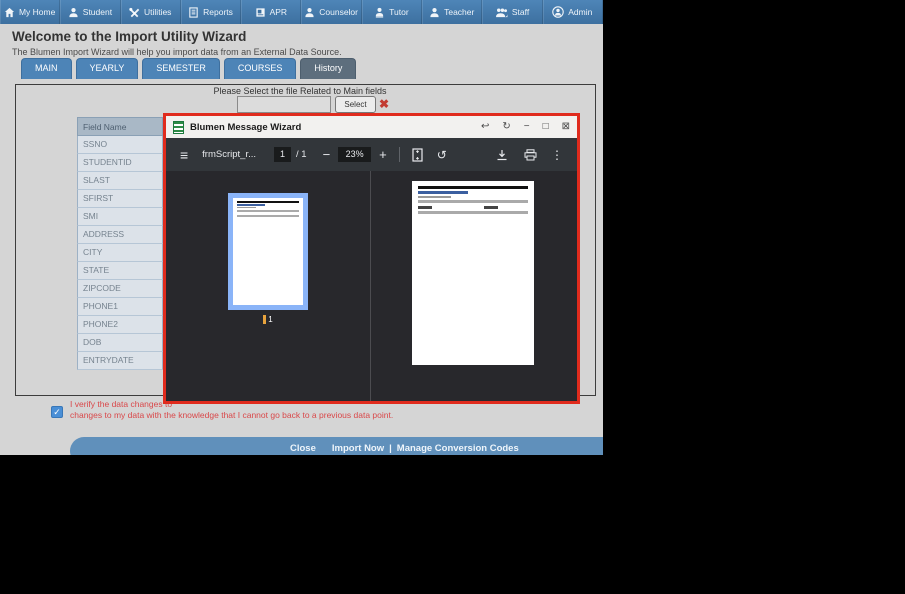 Image resolution: width=905 pixels, height=594 pixels. I want to click on pdf-thumbnail-pane: 1, so click(268, 286).